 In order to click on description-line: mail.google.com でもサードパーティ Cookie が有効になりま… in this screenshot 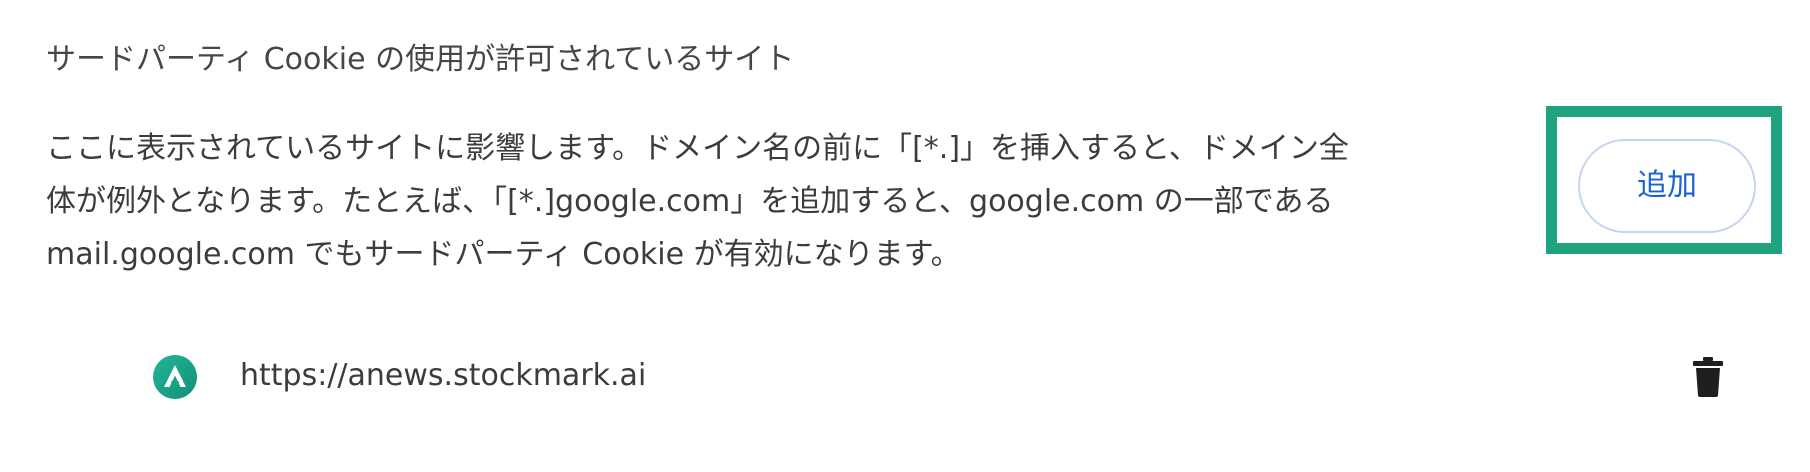, I will do `click(503, 254)`.